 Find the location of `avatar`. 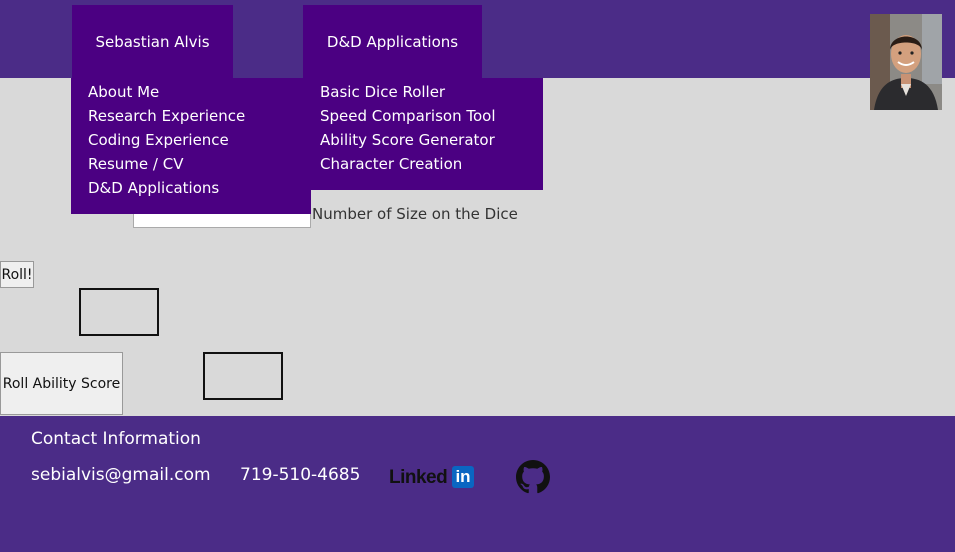

avatar is located at coordinates (906, 62).